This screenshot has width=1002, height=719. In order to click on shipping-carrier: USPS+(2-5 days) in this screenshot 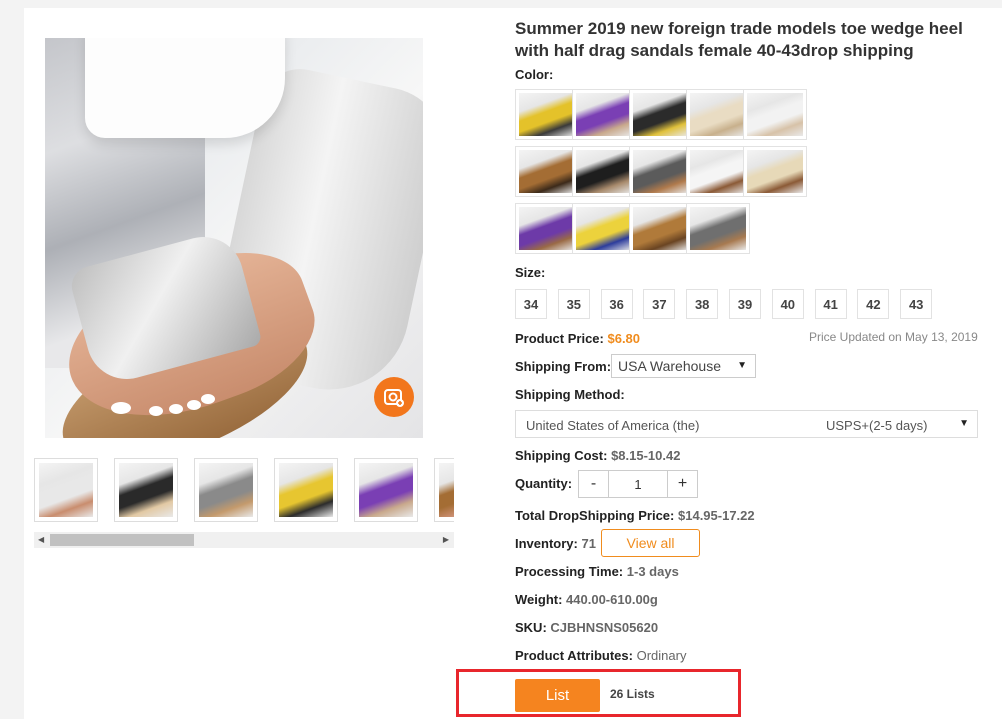, I will do `click(877, 425)`.